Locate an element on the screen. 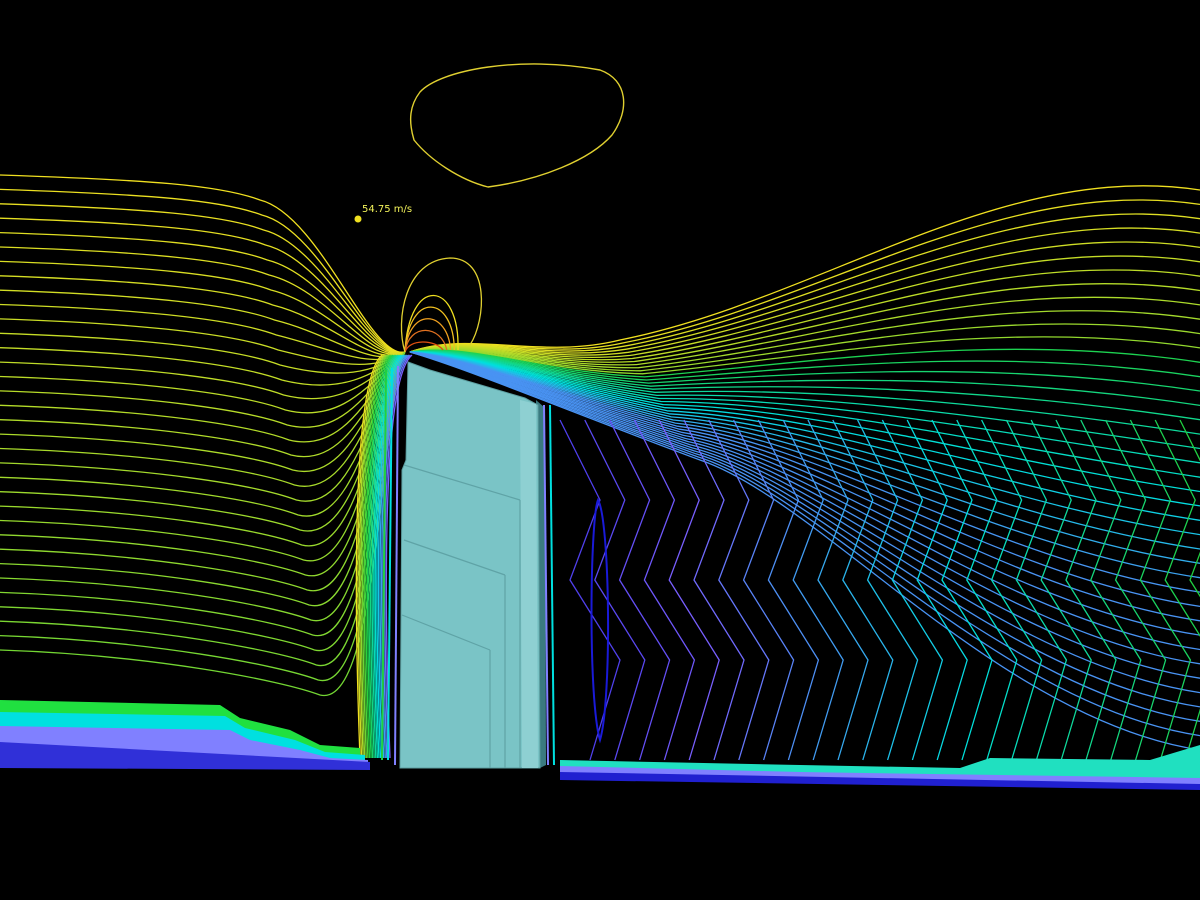 The height and width of the screenshot is (900, 1200). probe-velocity-label: 54.75 m/s is located at coordinates (387, 209).